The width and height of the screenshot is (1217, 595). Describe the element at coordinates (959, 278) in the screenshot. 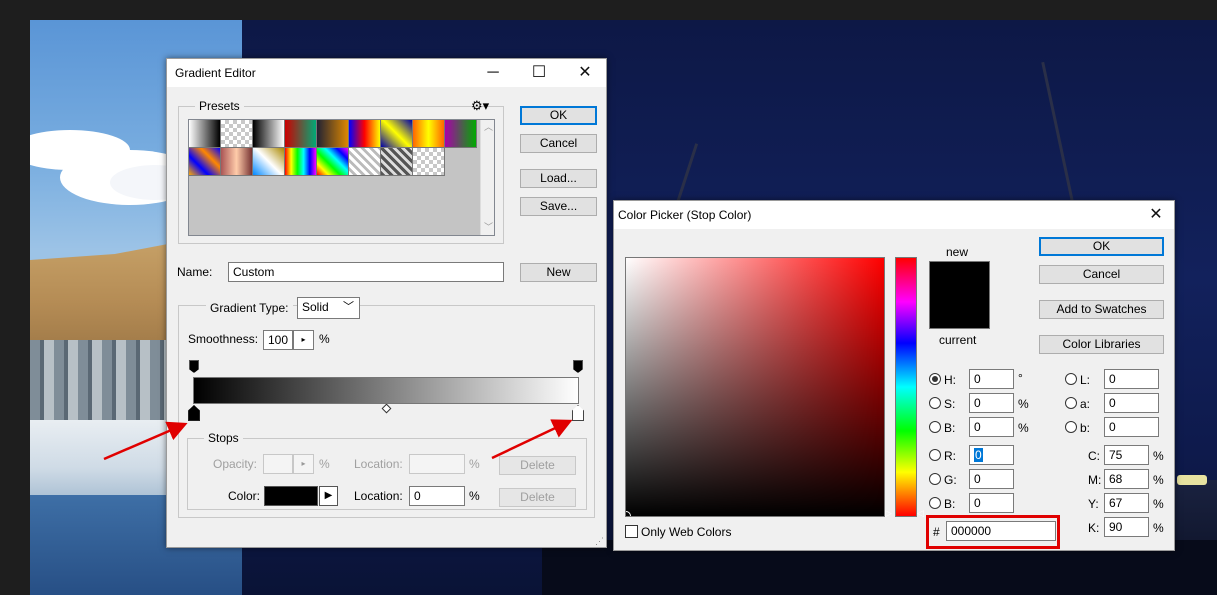

I see `new-color-swatch` at that location.